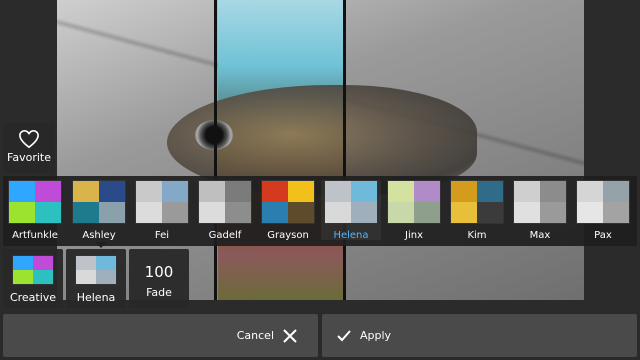  Describe the element at coordinates (35, 235) in the screenshot. I see `filter-label: Artfunkle` at that location.